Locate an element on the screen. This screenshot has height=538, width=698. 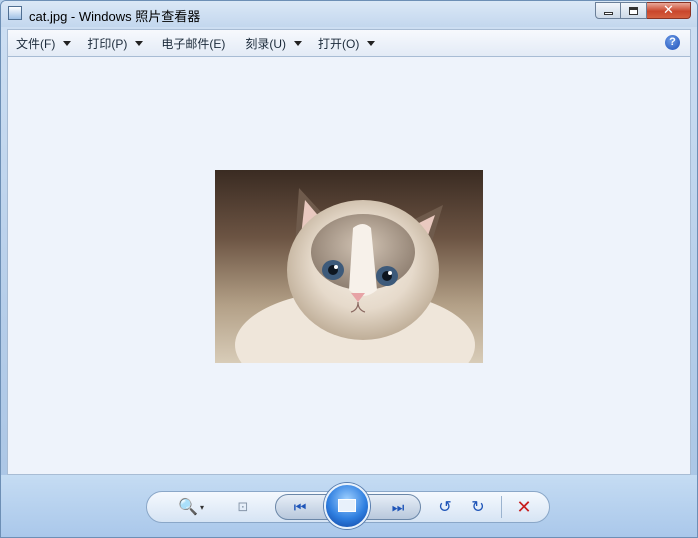
rotate-clockwise-icon: ↻ is located at coordinates (478, 507).